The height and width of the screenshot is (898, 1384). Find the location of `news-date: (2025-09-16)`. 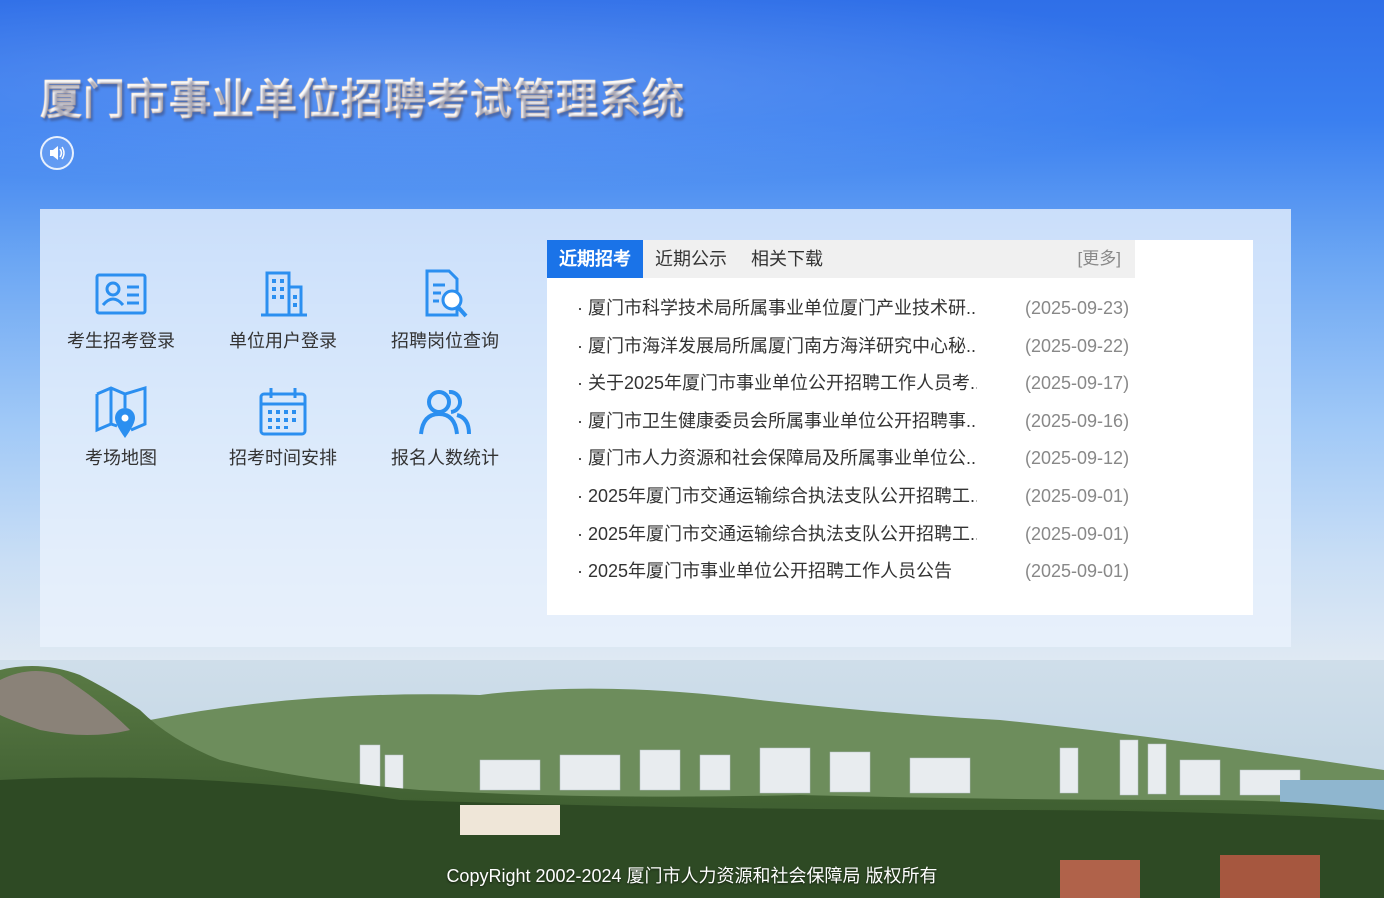

news-date: (2025-09-16) is located at coordinates (1077, 420).